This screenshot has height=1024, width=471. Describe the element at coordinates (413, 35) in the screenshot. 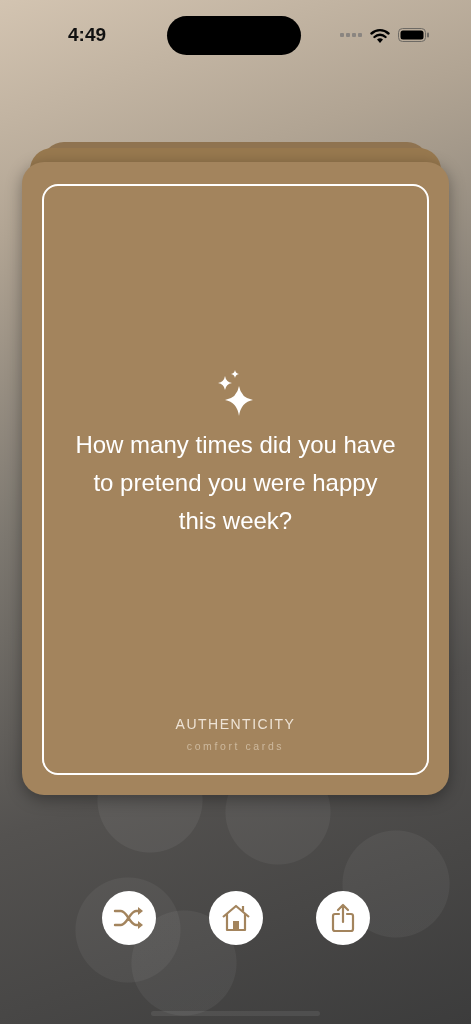

I see `battery-icon` at that location.